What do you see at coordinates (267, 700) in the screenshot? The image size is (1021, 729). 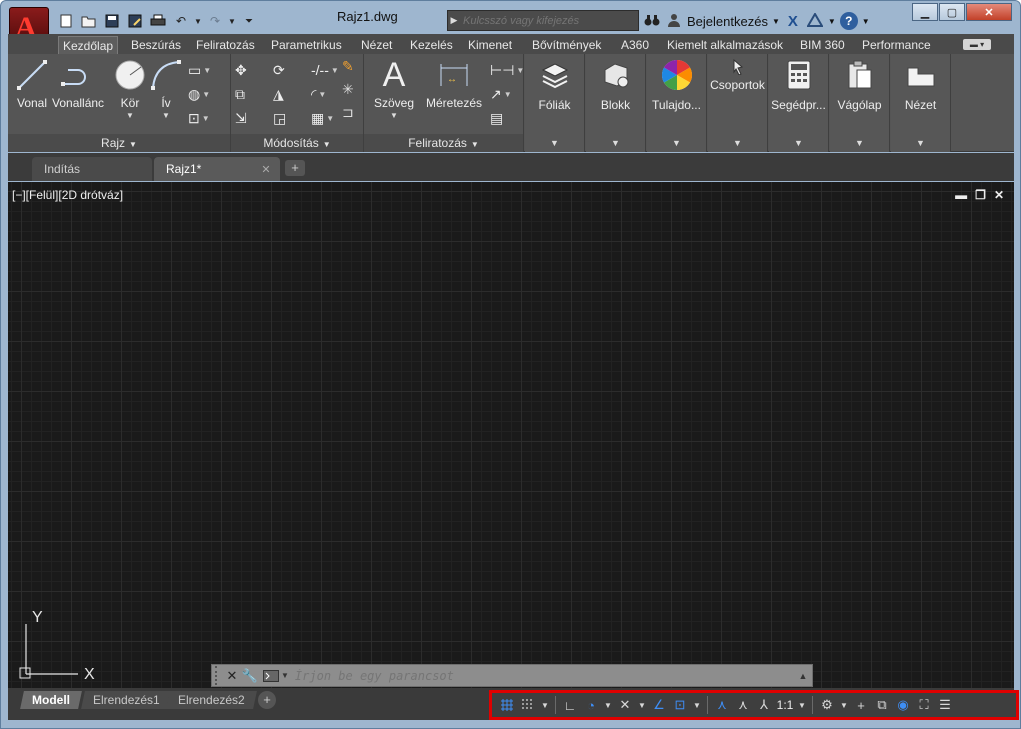 I see `add-layout-button: +` at bounding box center [267, 700].